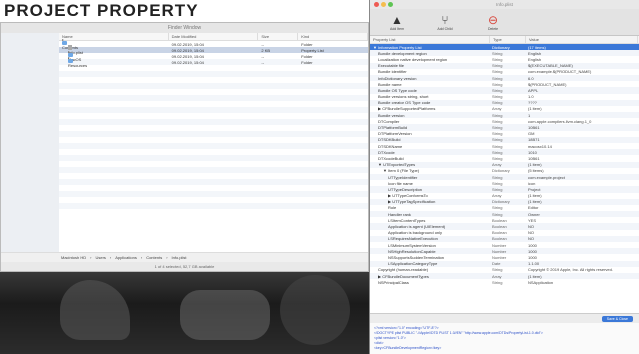  Describe the element at coordinates (430, 78) in the screenshot. I see `plist-key: InfoDictionary version` at that location.